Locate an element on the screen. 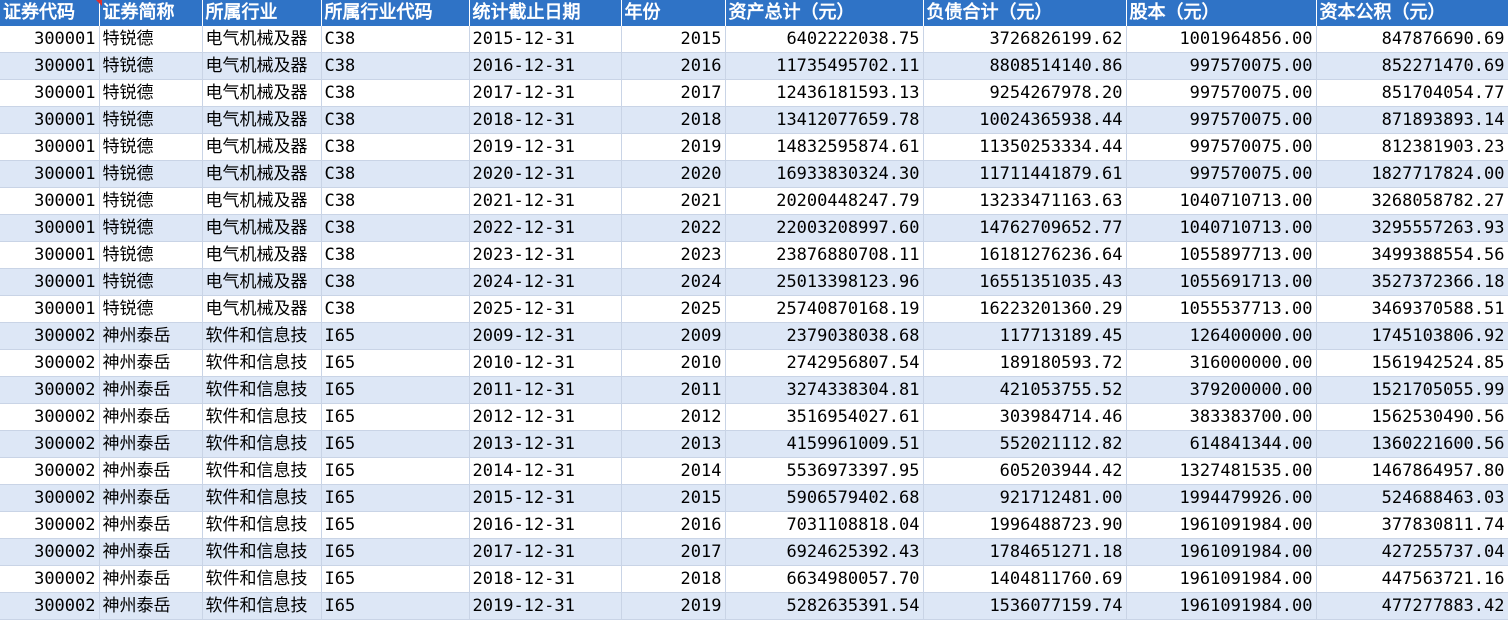 This screenshot has width=1508, height=620. cell-total-assets: 6402222038.75 is located at coordinates (824, 39).